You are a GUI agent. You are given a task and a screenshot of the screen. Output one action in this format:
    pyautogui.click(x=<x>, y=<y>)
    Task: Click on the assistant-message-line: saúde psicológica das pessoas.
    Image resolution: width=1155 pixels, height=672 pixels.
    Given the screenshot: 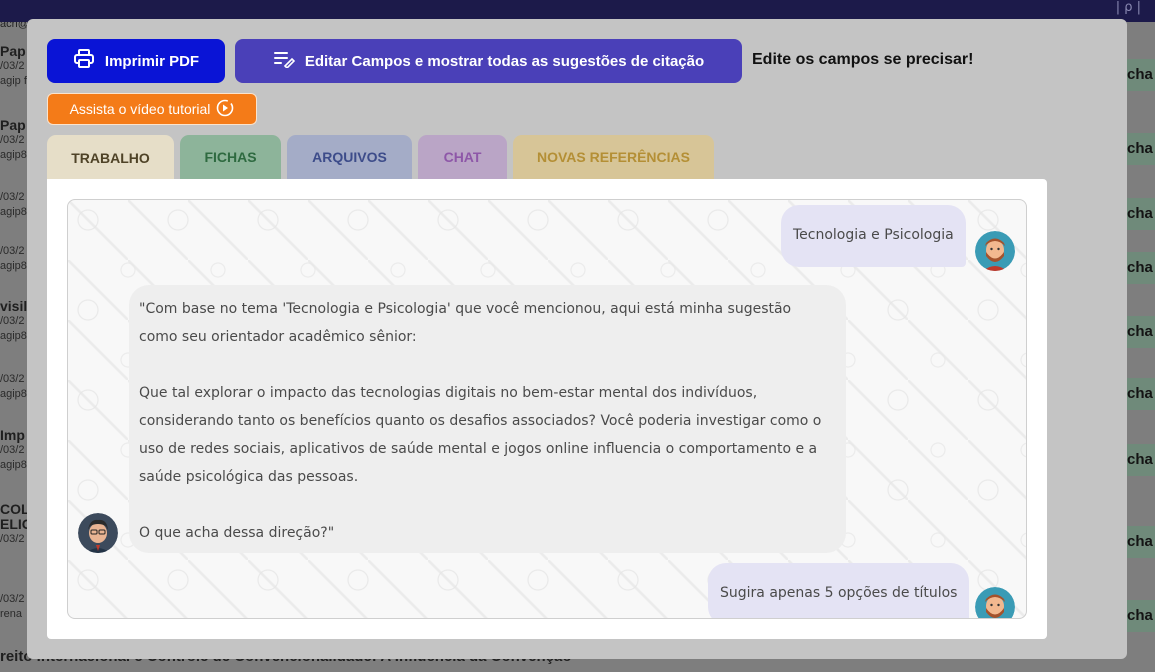 What is the action you would take?
    pyautogui.click(x=249, y=477)
    